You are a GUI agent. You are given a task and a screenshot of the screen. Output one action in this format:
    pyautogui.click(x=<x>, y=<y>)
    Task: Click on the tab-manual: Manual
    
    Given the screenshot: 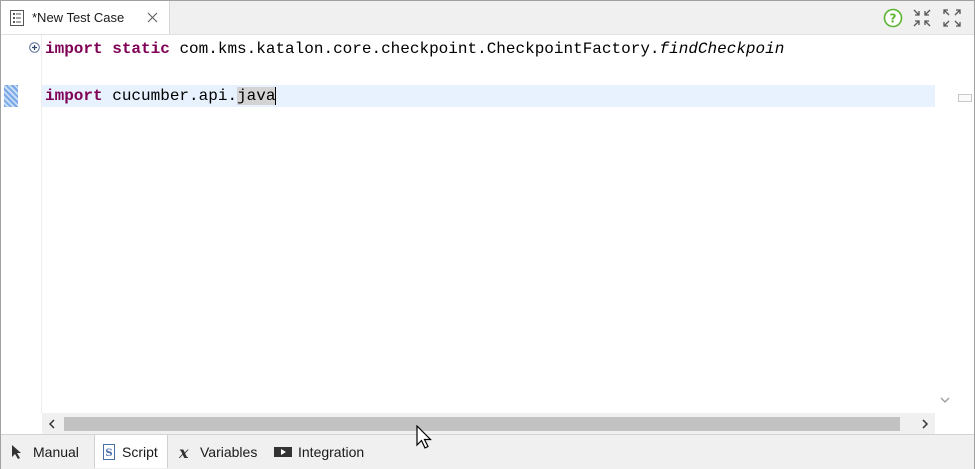 What is the action you would take?
    pyautogui.click(x=44, y=451)
    